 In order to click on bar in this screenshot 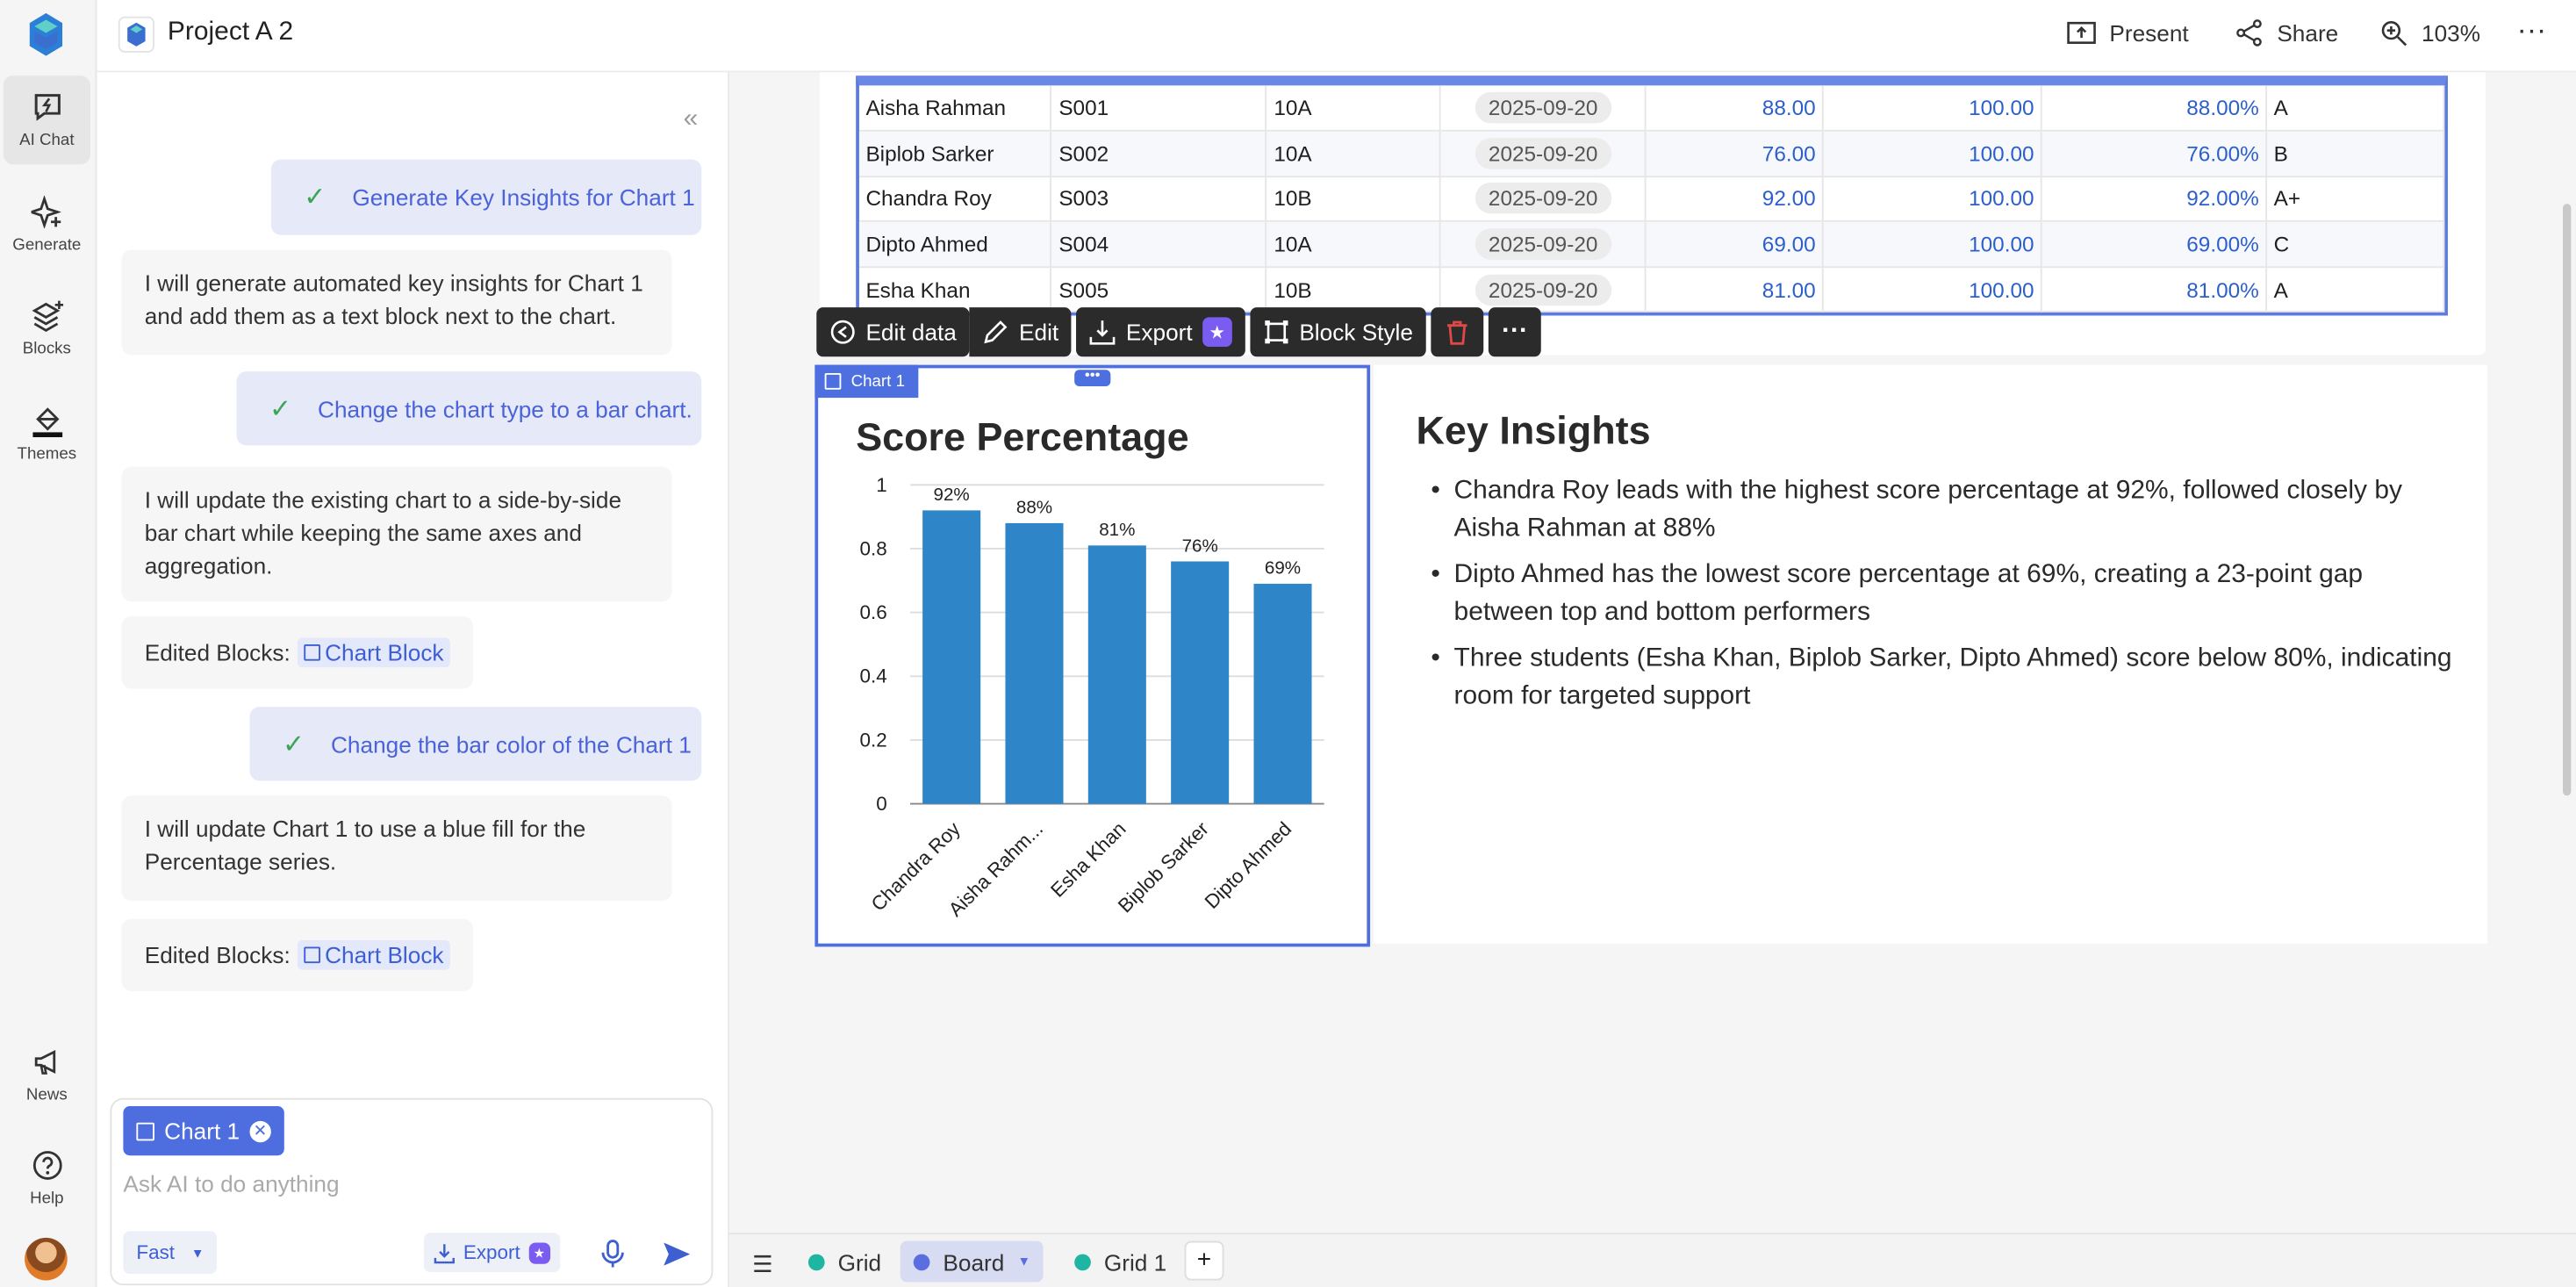, I will do `click(1116, 674)`.